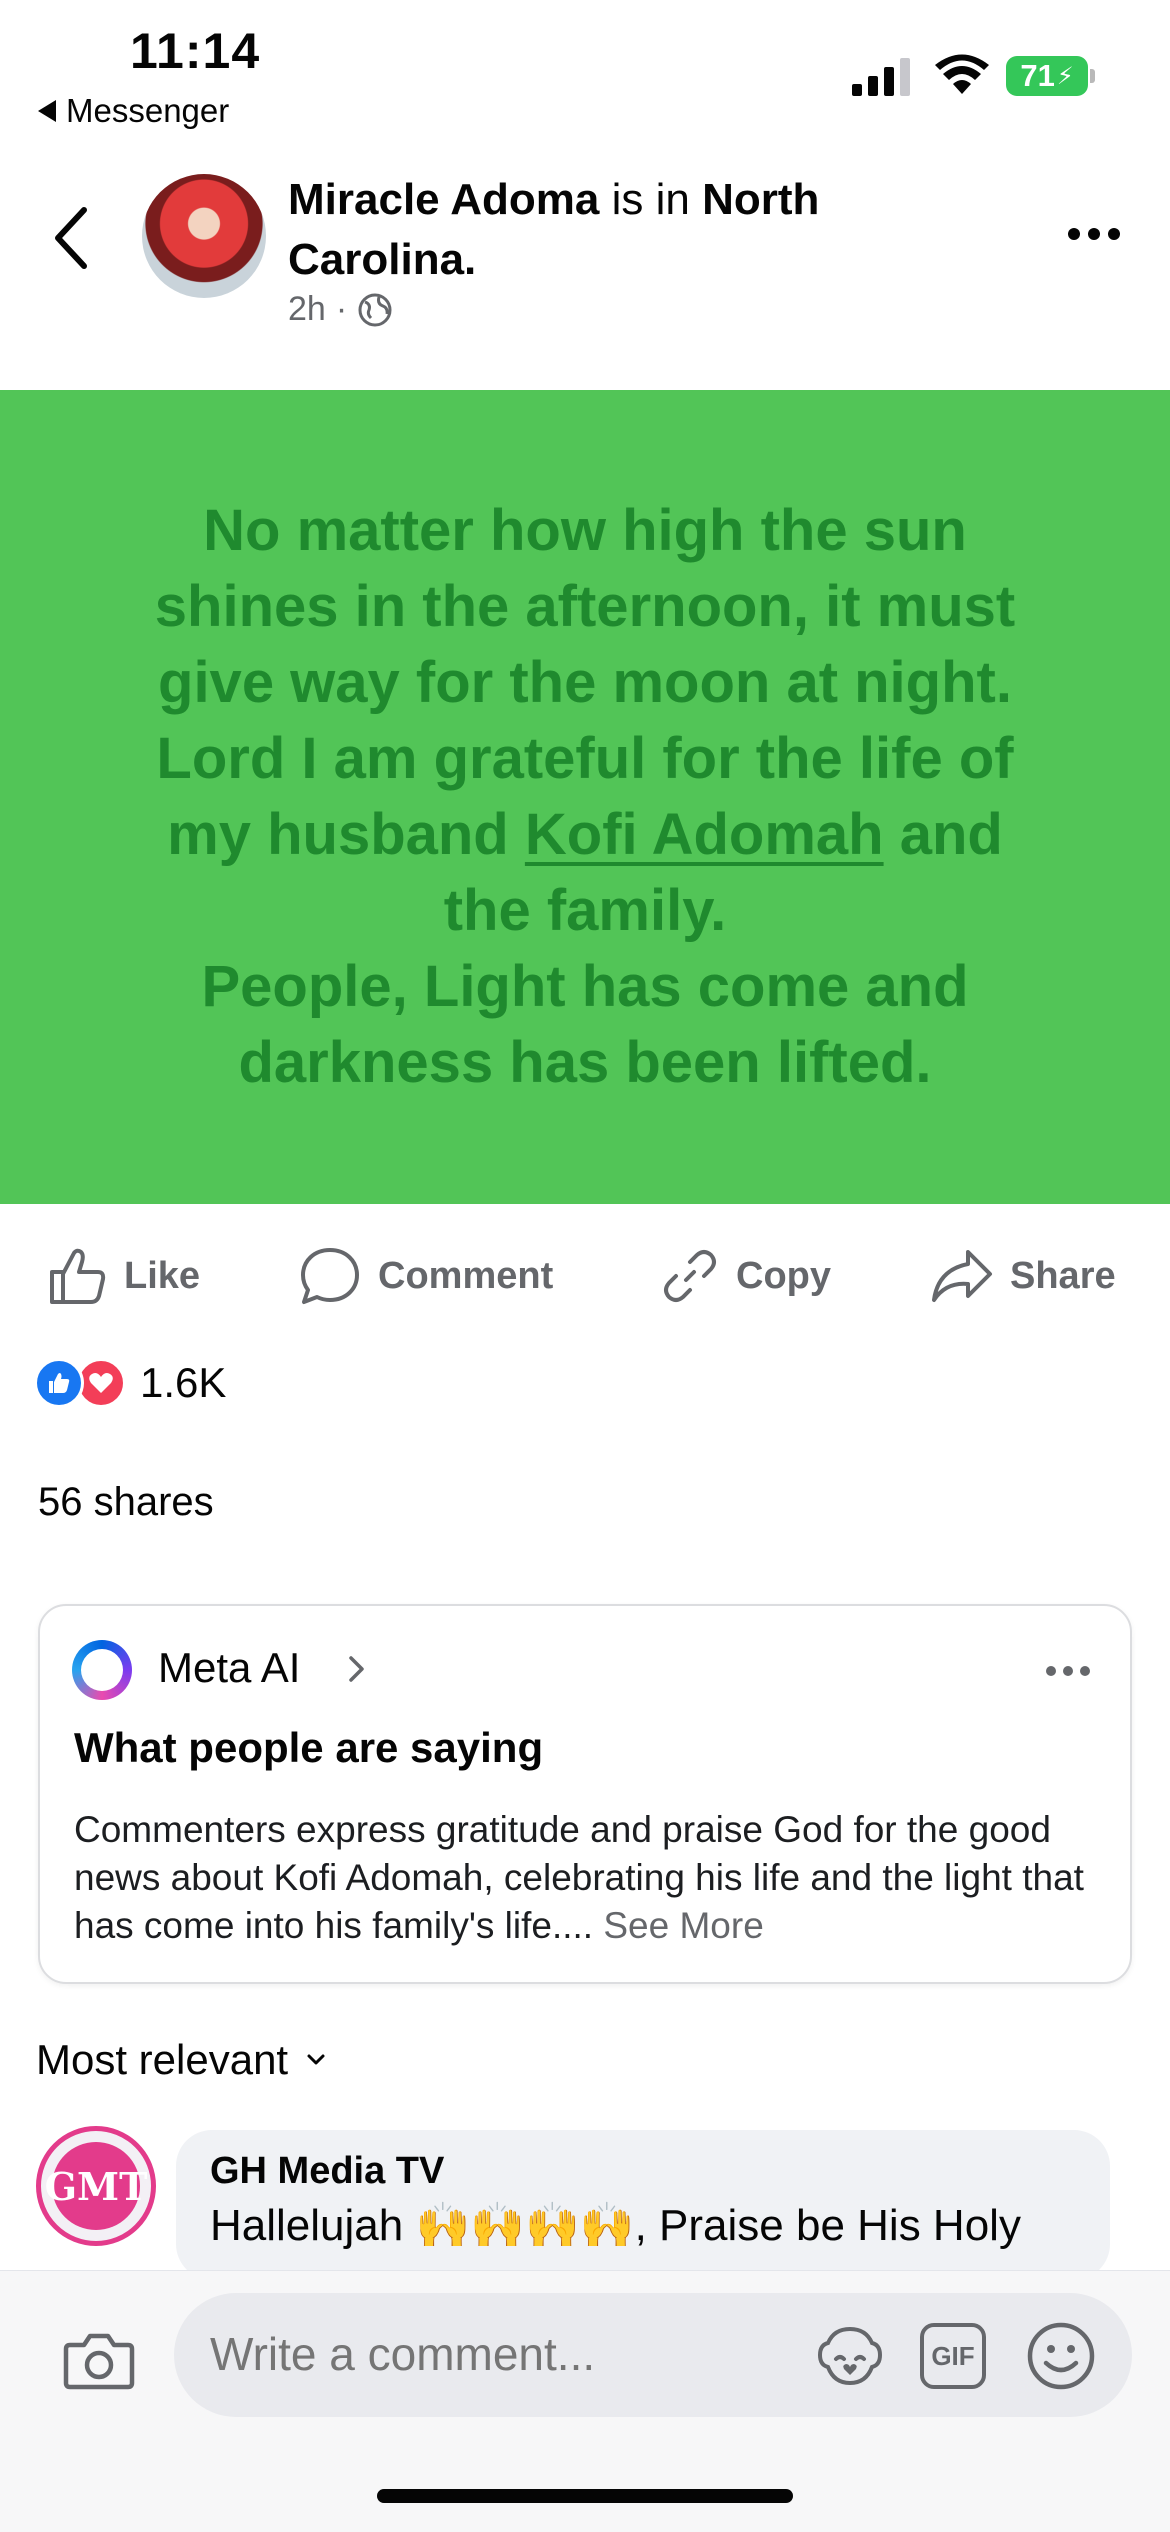 Image resolution: width=1170 pixels, height=2532 pixels. What do you see at coordinates (643, 2171) in the screenshot?
I see `comment-author: GH Media TV` at bounding box center [643, 2171].